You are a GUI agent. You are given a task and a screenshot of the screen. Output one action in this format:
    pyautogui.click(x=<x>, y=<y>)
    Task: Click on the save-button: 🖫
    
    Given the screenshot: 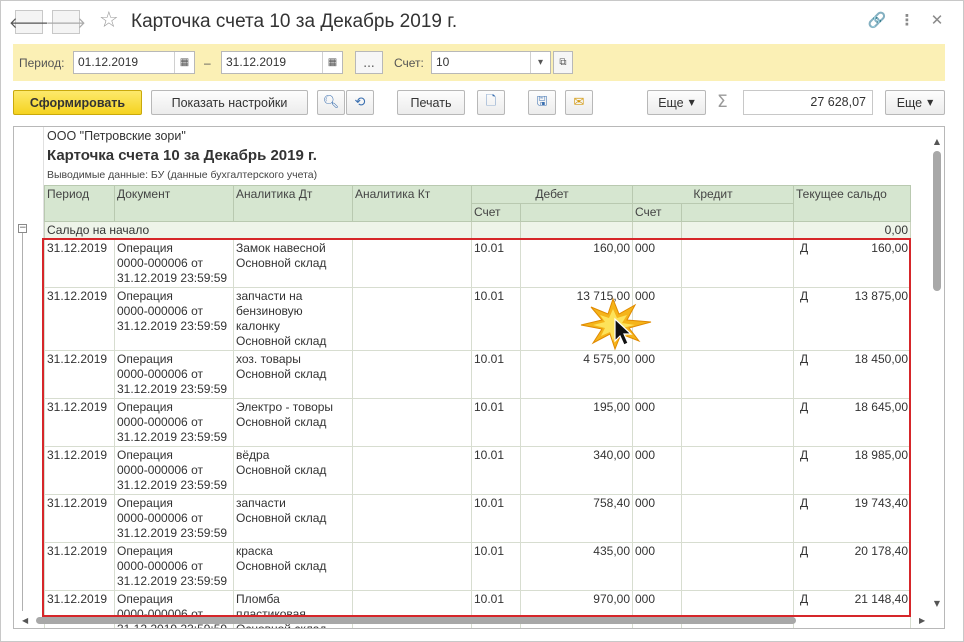 What is the action you would take?
    pyautogui.click(x=542, y=102)
    